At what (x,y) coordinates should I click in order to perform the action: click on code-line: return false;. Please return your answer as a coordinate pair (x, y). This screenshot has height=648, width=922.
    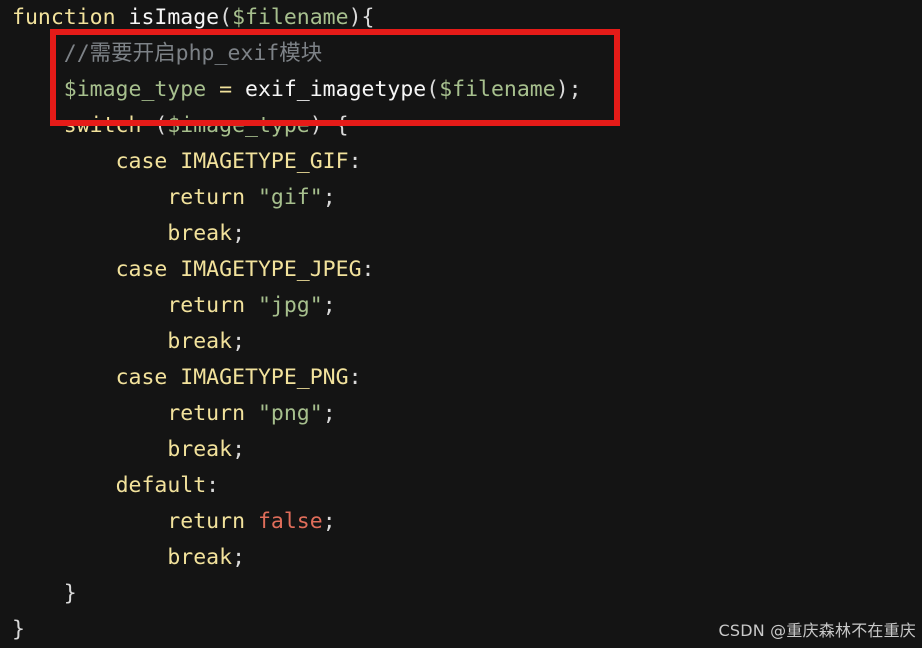
    Looking at the image, I should click on (297, 522).